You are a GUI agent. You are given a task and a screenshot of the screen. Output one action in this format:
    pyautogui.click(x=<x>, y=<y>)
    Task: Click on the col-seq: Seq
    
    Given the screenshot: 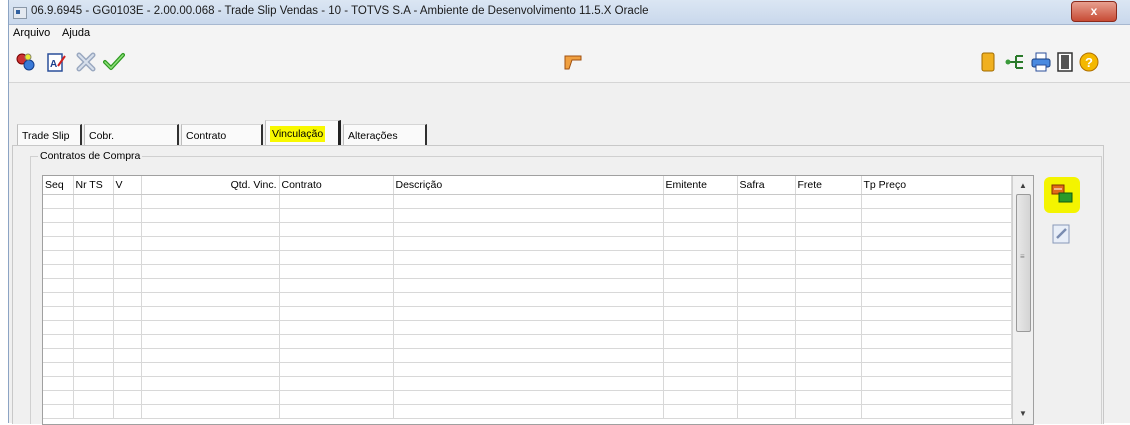 What is the action you would take?
    pyautogui.click(x=58, y=185)
    